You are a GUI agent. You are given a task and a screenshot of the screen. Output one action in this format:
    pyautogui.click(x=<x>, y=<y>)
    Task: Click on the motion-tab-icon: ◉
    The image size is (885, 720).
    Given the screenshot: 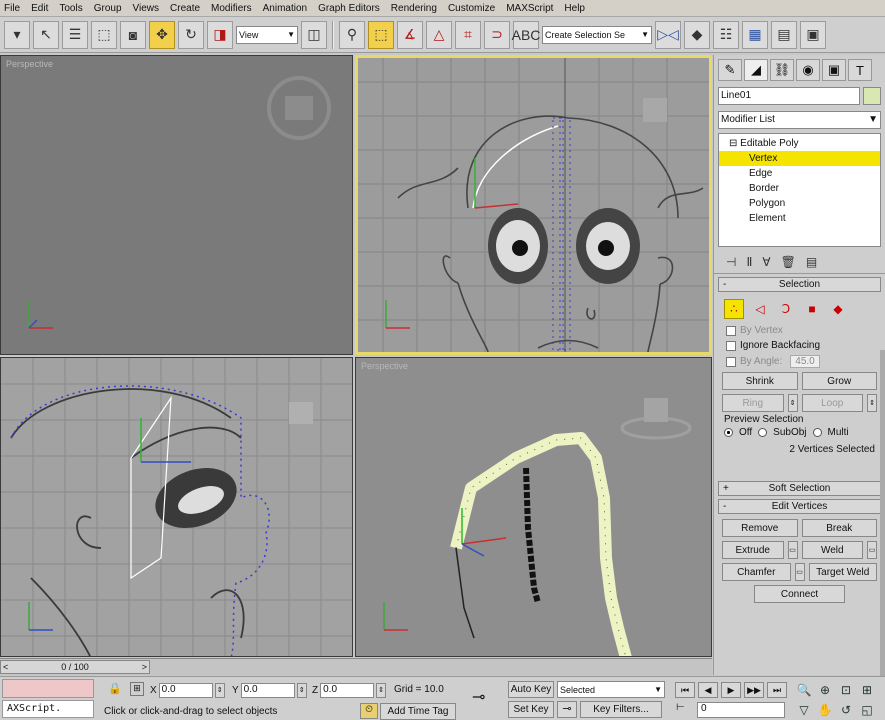 What is the action you would take?
    pyautogui.click(x=808, y=70)
    